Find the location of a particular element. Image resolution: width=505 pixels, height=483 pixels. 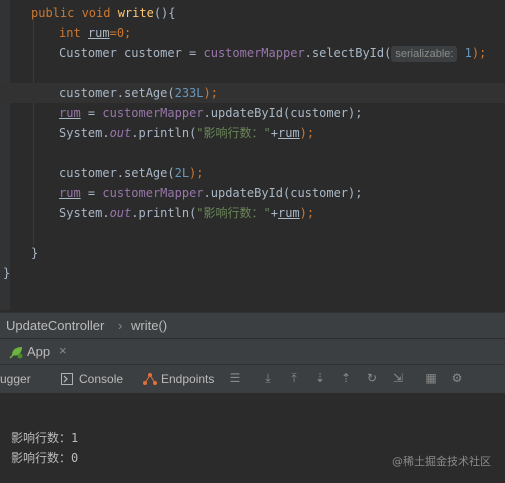

code-text: =0; is located at coordinates (120, 33).